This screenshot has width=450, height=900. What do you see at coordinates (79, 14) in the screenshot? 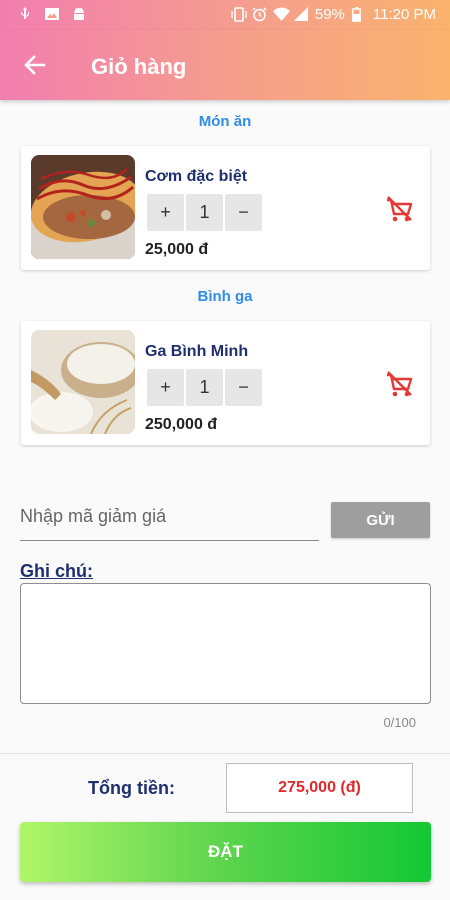
I see `android-icon` at bounding box center [79, 14].